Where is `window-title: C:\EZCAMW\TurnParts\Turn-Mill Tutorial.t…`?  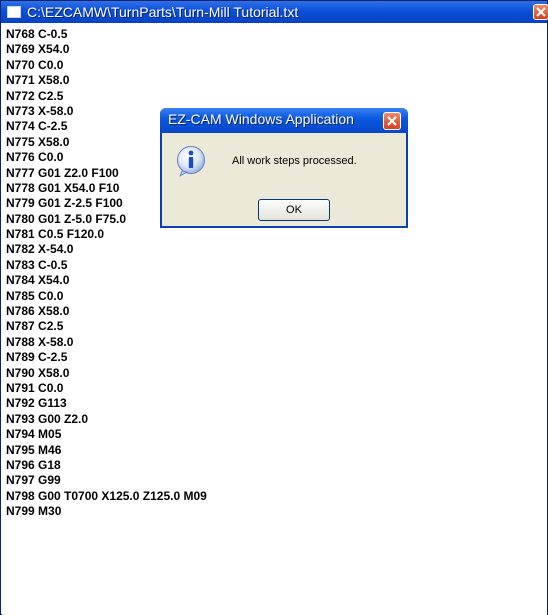 window-title: C:\EZCAMW\TurnParts\Turn-Mill Tutorial.t… is located at coordinates (163, 12).